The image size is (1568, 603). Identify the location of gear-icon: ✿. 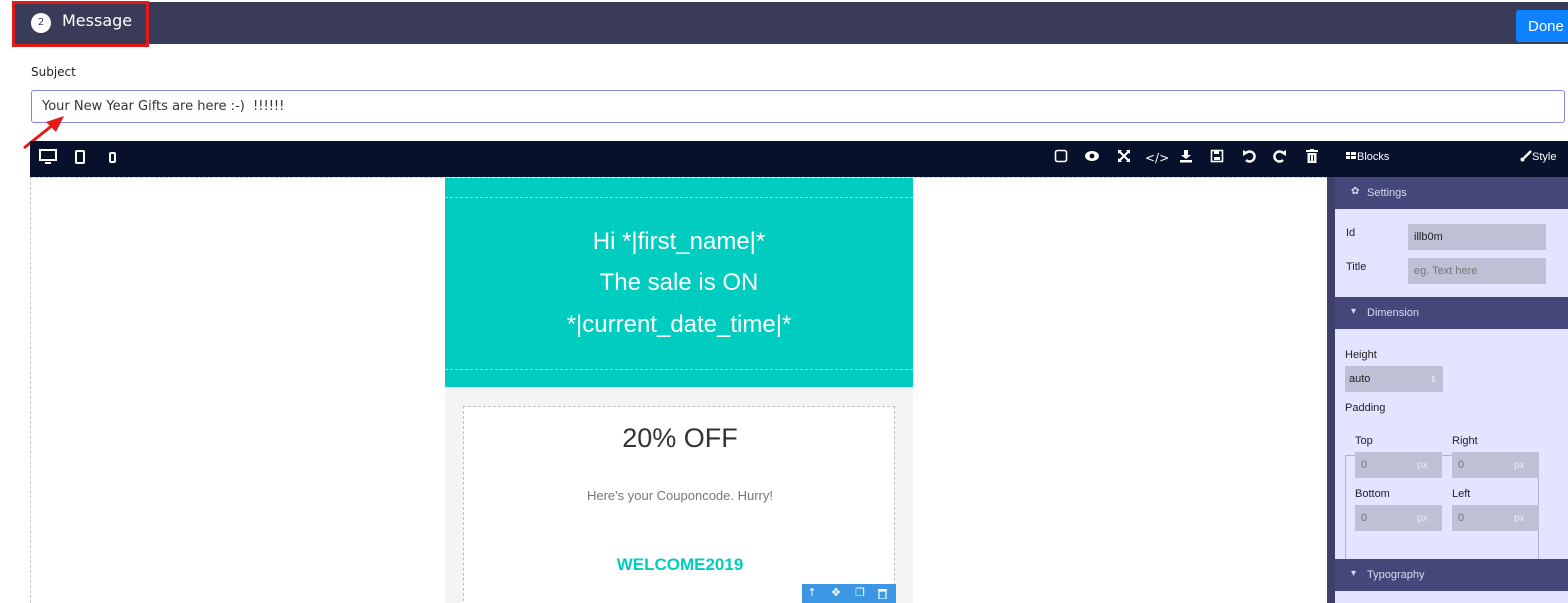
(1355, 191).